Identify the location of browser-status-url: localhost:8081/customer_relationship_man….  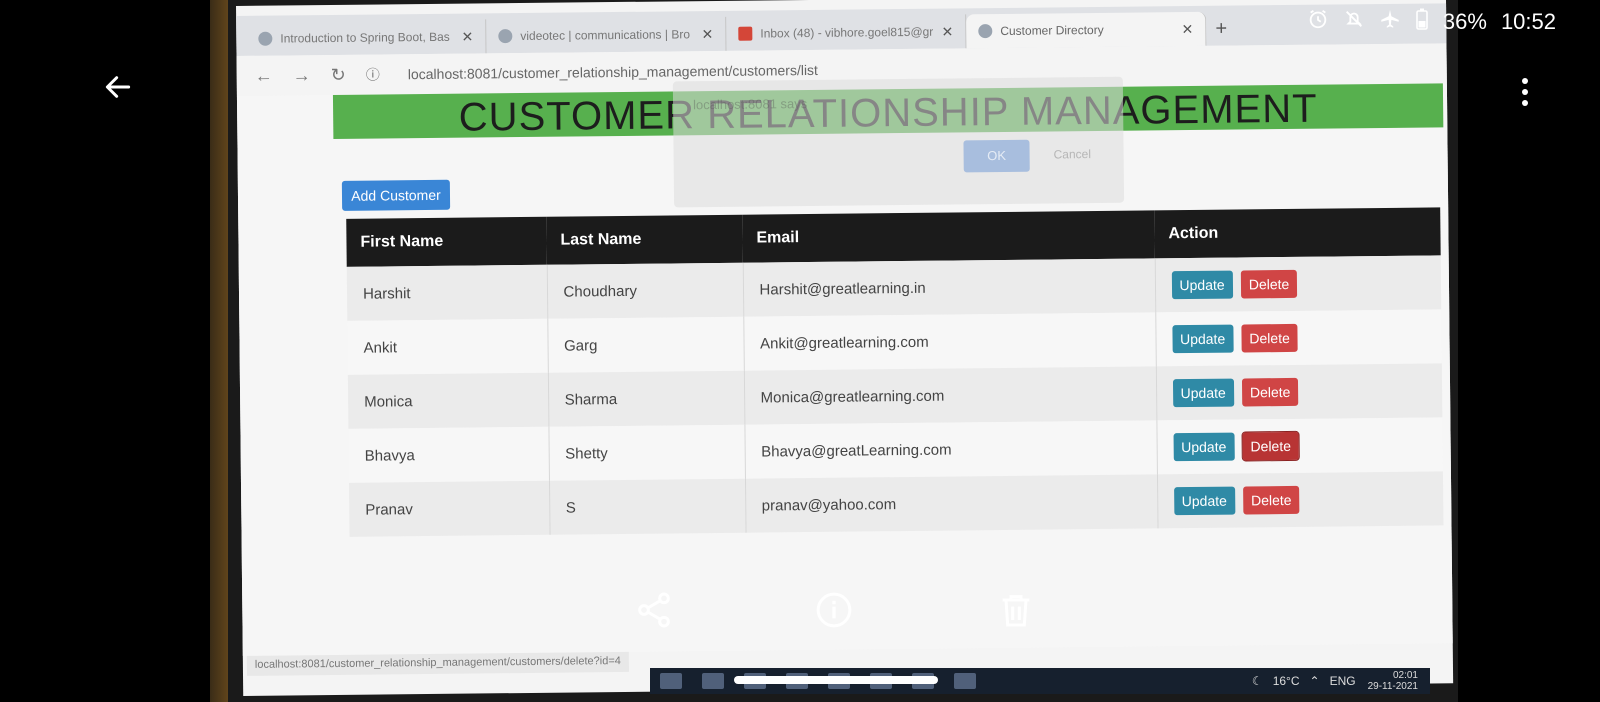
(437, 663).